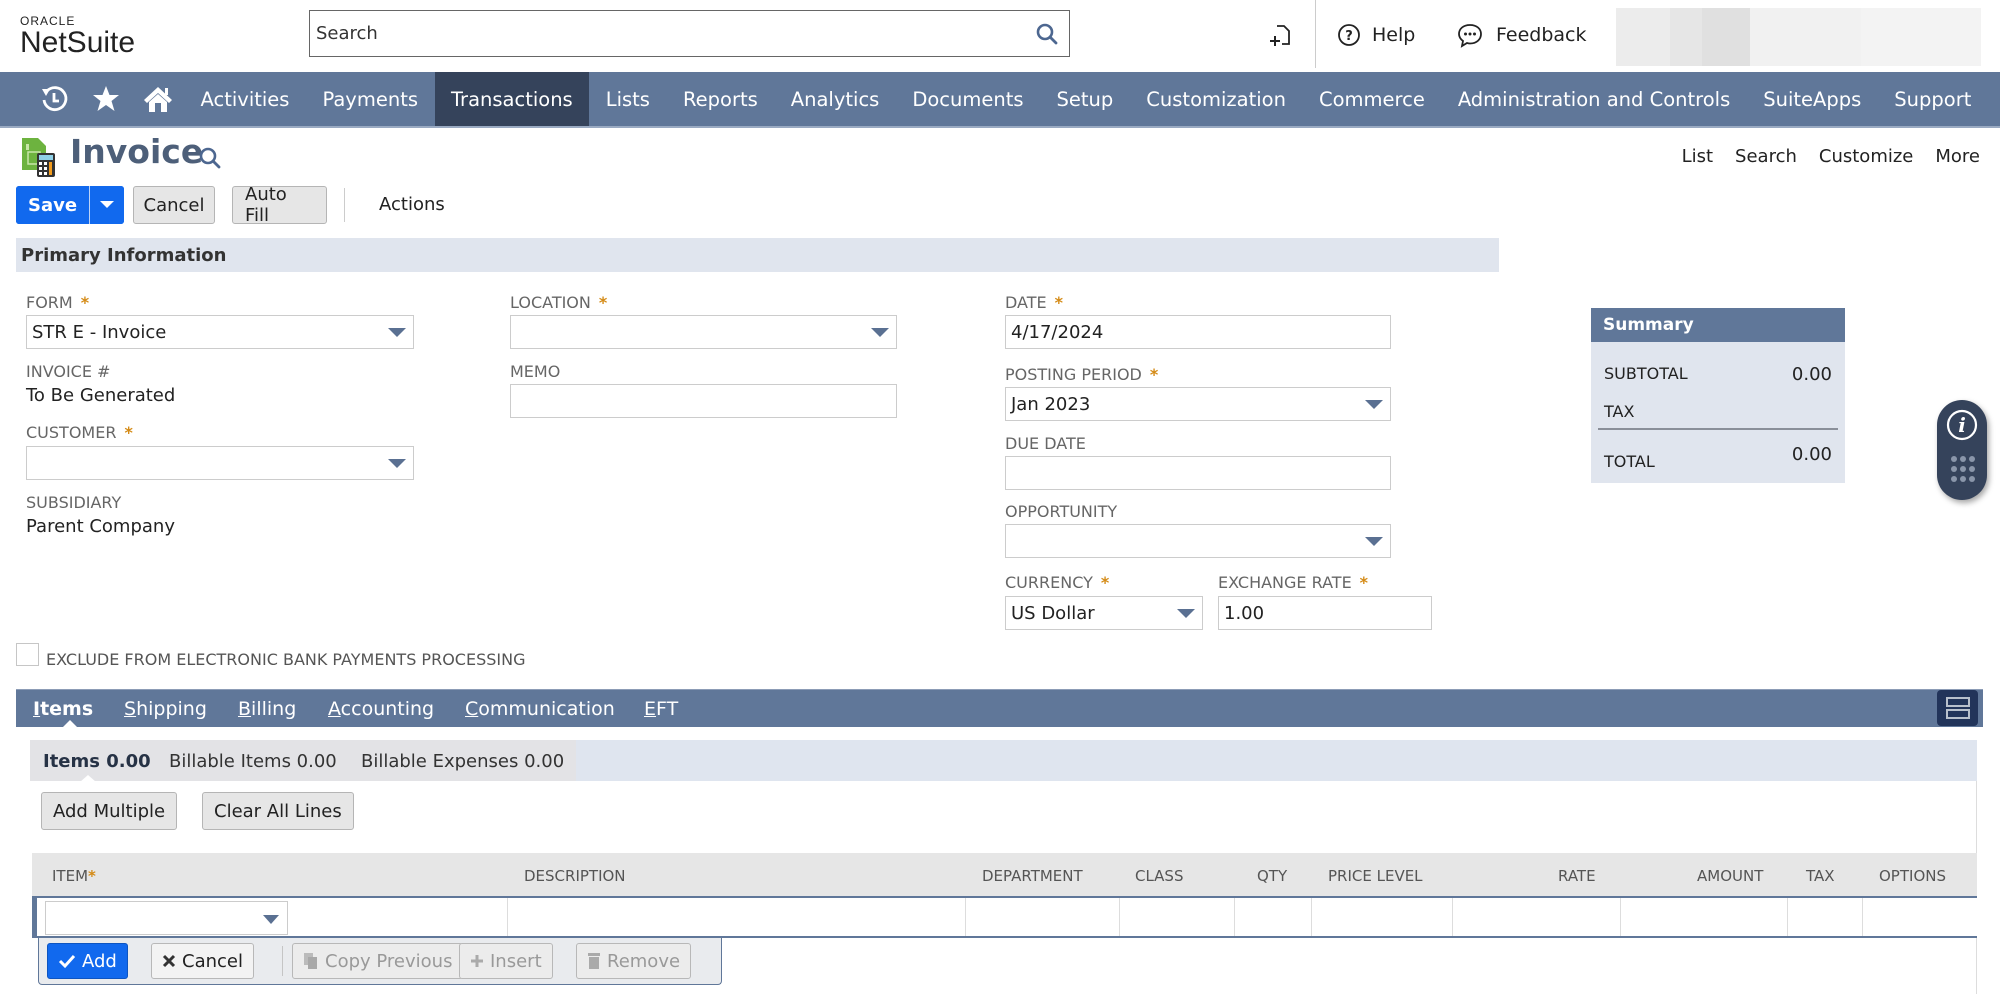 This screenshot has width=2000, height=994. What do you see at coordinates (1866, 156) in the screenshot?
I see `customize-link: Customize` at bounding box center [1866, 156].